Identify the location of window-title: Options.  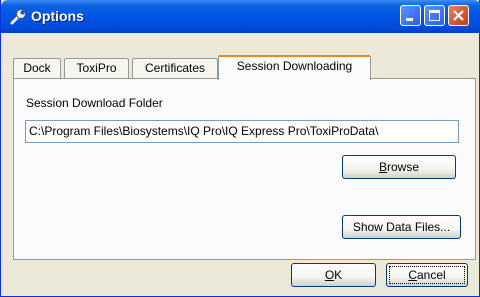
(57, 16).